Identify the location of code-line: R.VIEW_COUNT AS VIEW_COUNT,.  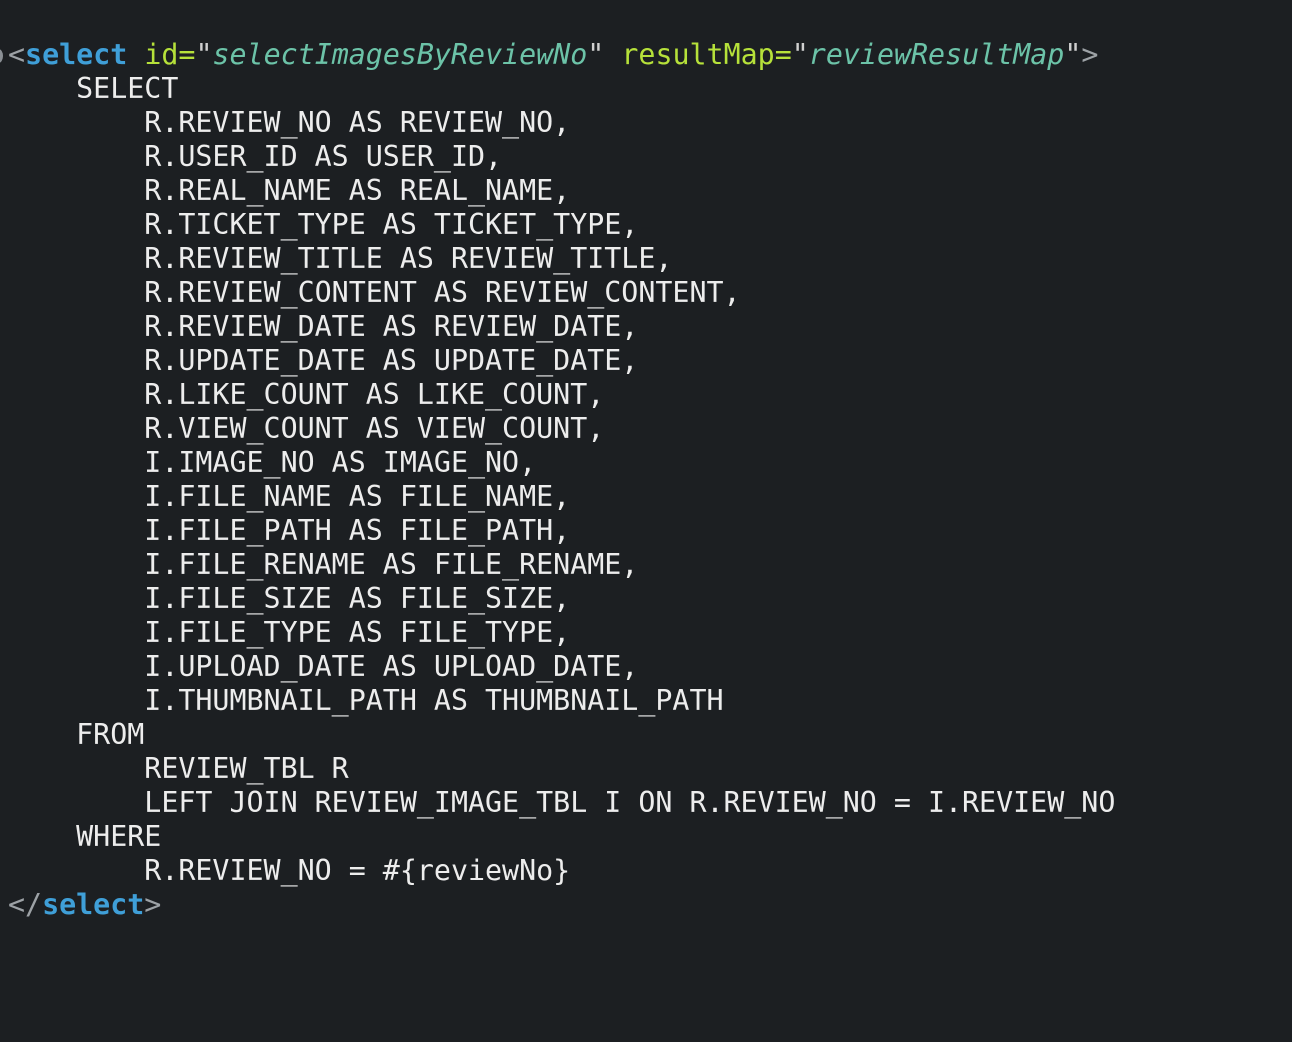
(306, 428).